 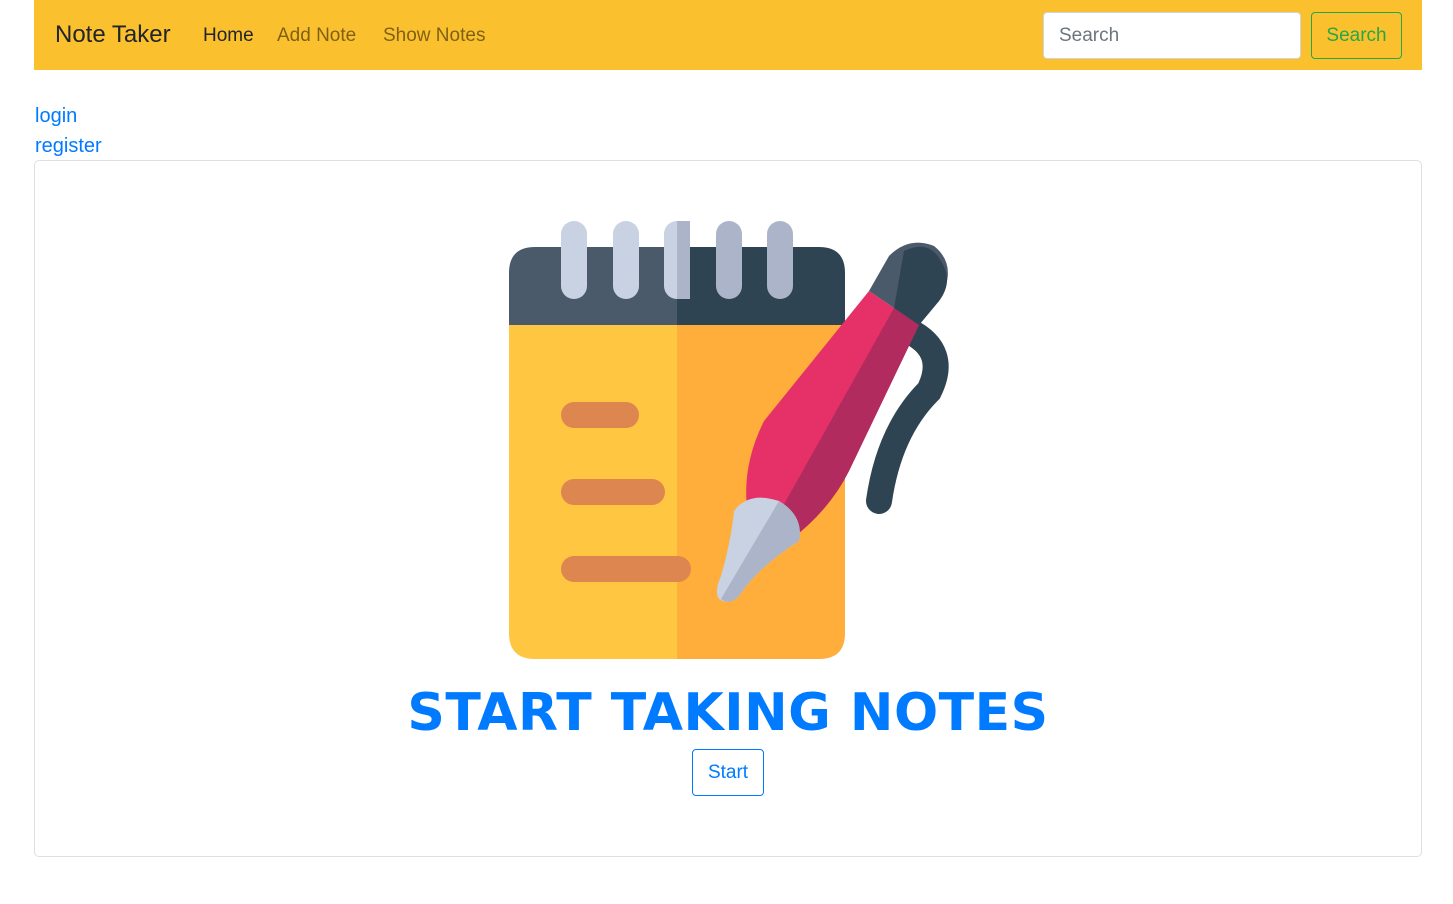 I want to click on nav-add-note-link: Add Note, so click(x=316, y=36).